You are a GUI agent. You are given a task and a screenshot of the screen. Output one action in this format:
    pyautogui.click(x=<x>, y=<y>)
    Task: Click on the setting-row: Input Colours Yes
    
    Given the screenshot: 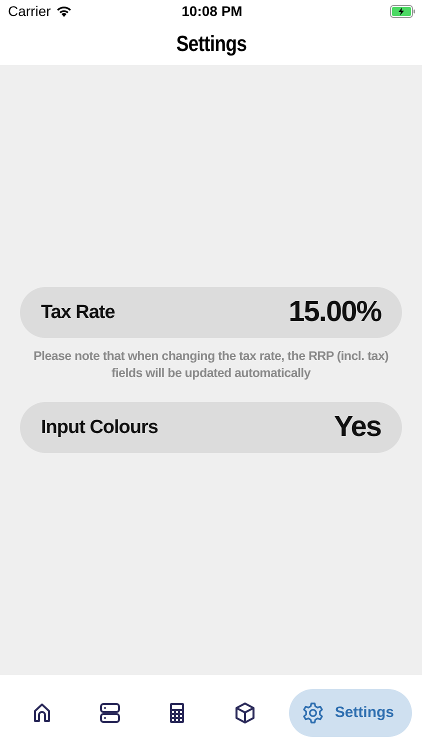 What is the action you would take?
    pyautogui.click(x=211, y=427)
    